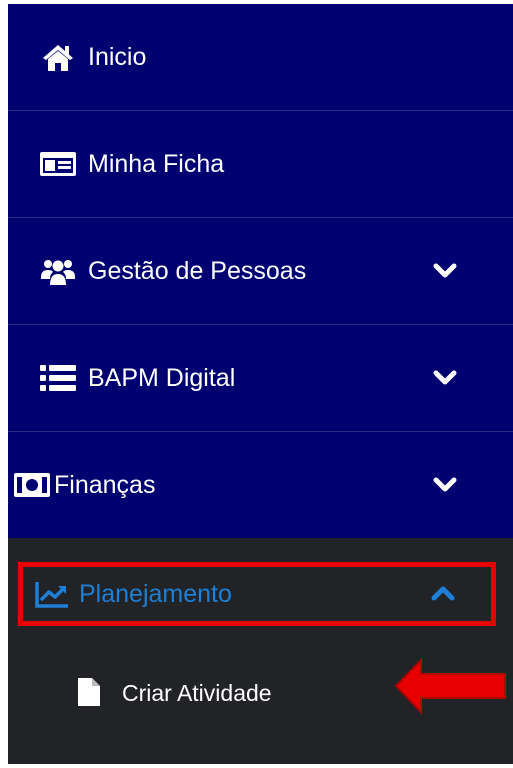  What do you see at coordinates (260, 57) in the screenshot?
I see `sidebar-item-inicio: Inicio` at bounding box center [260, 57].